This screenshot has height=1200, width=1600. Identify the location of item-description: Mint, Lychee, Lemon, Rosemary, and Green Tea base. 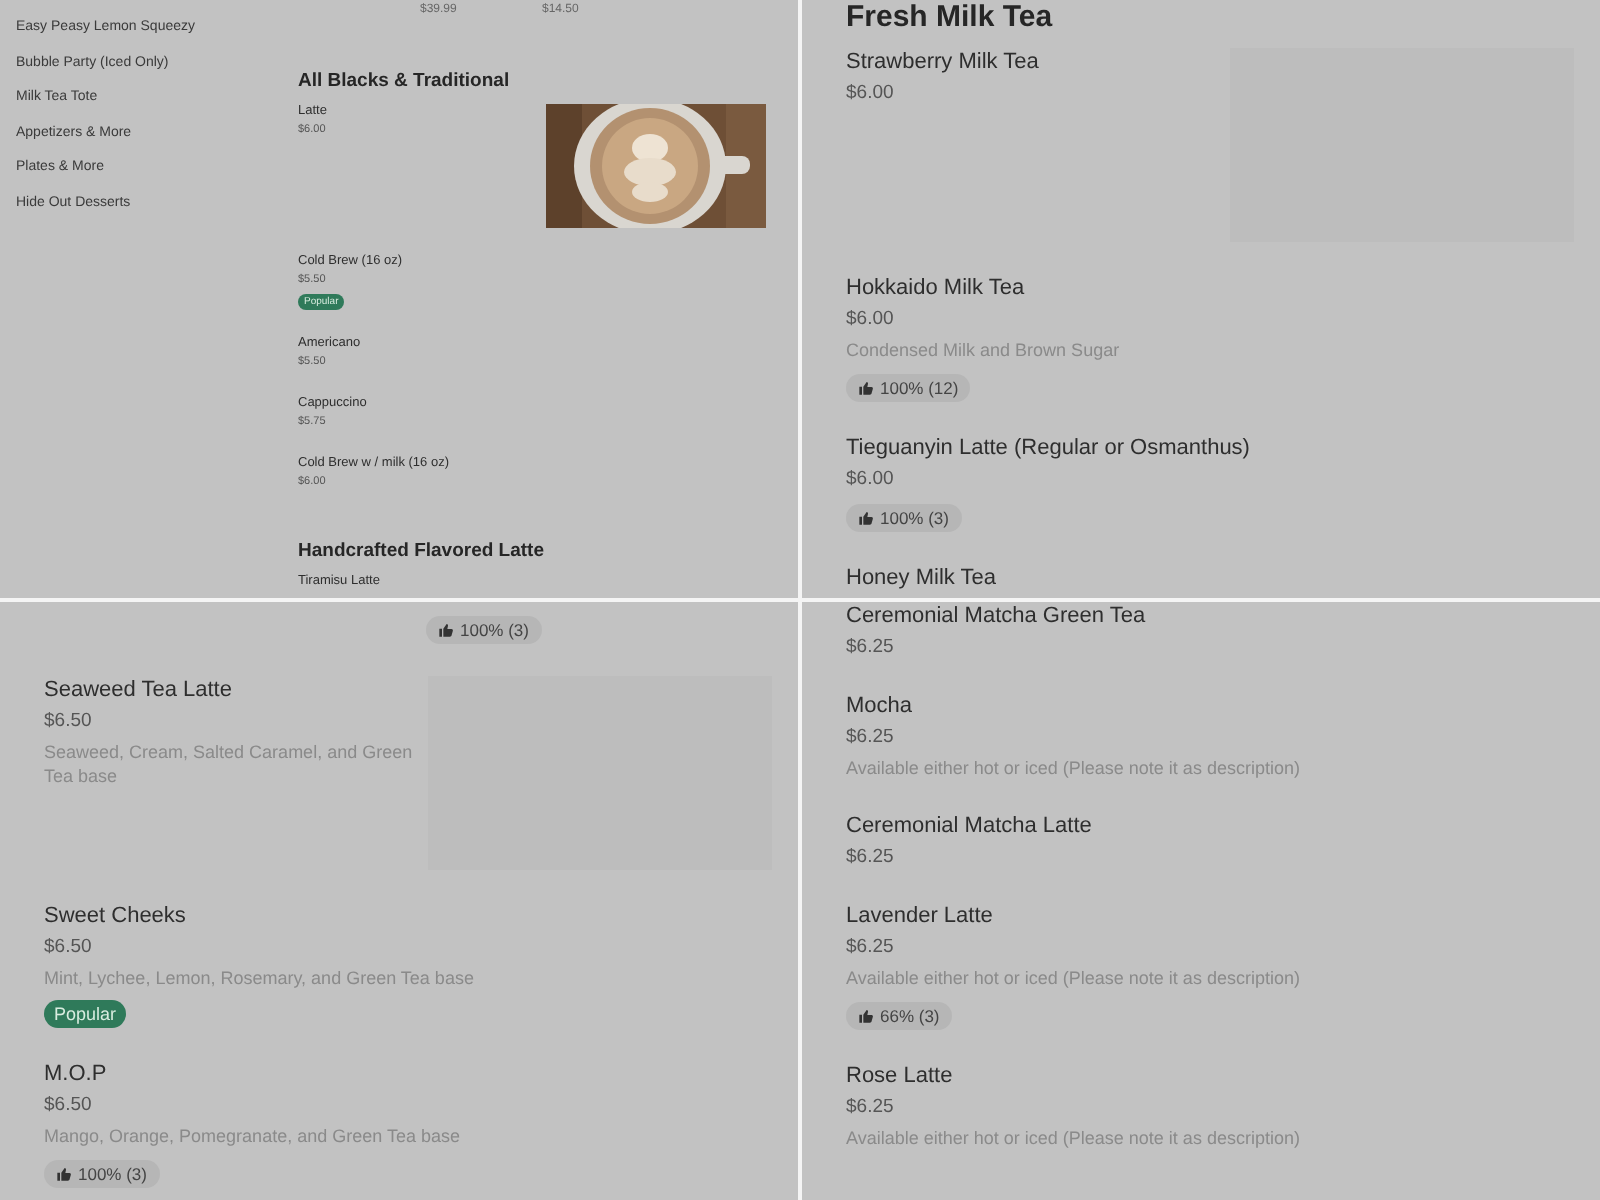
(259, 978).